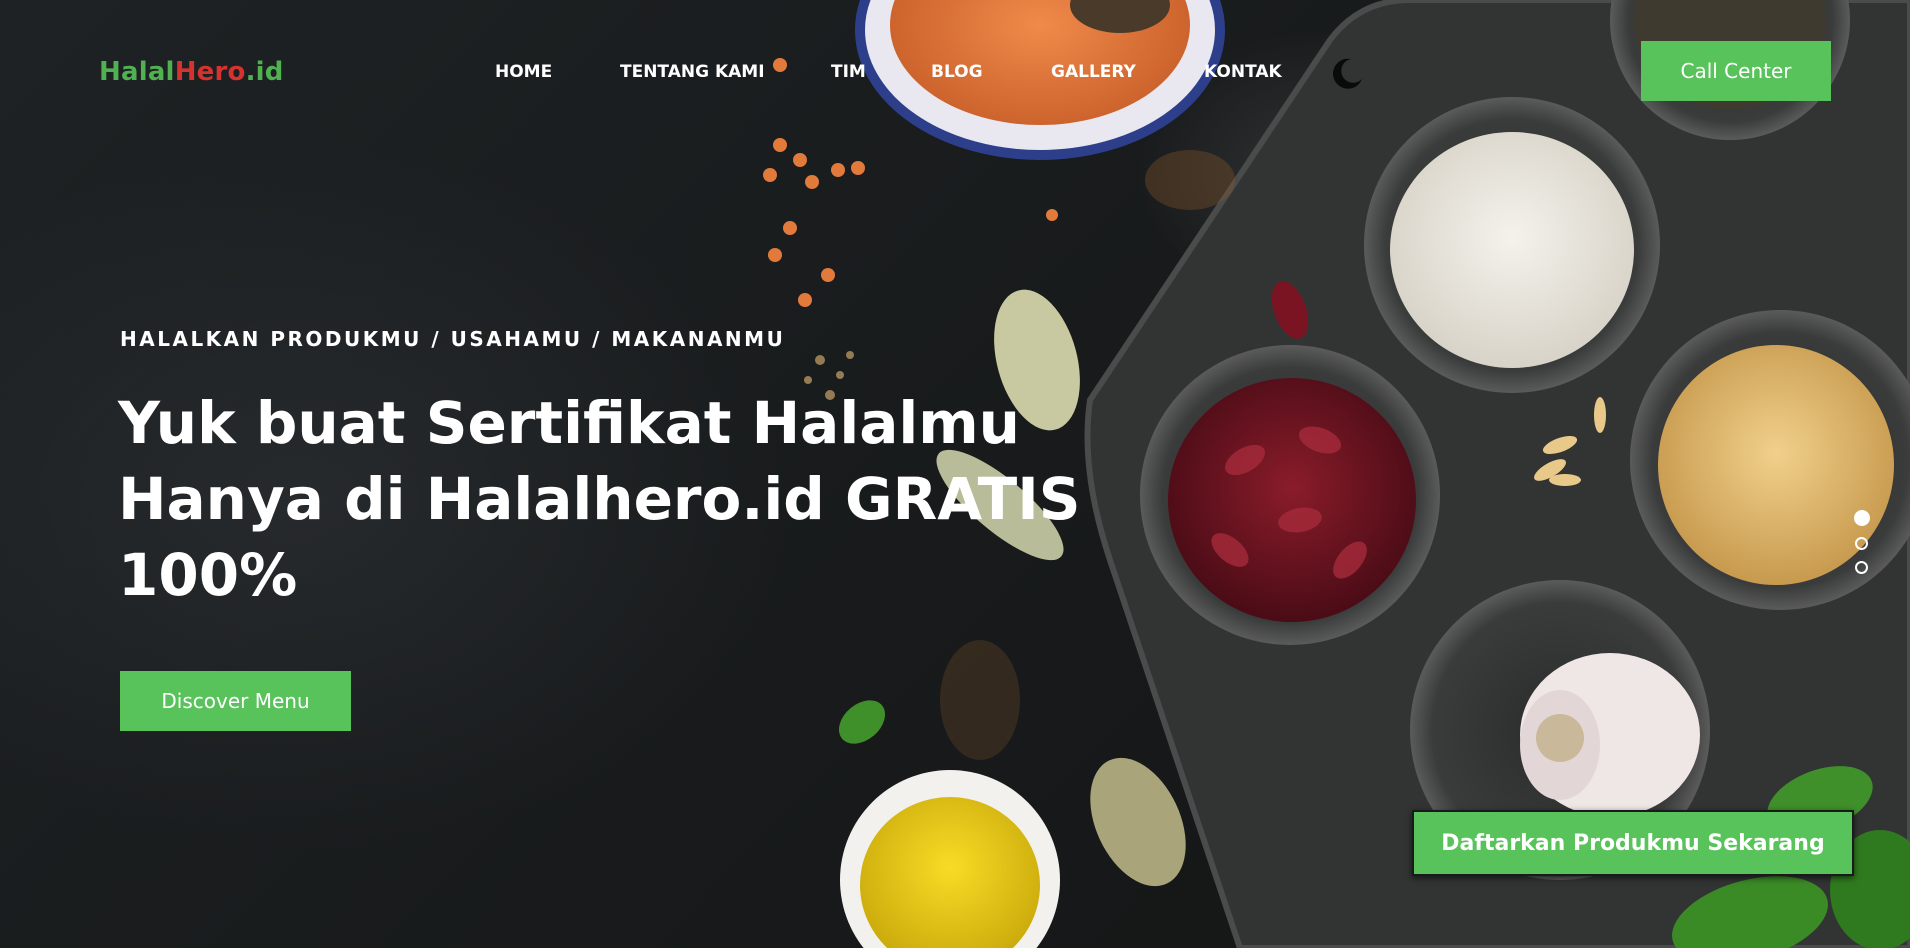  What do you see at coordinates (264, 72) in the screenshot?
I see `brand-logo-part-domain: .id` at bounding box center [264, 72].